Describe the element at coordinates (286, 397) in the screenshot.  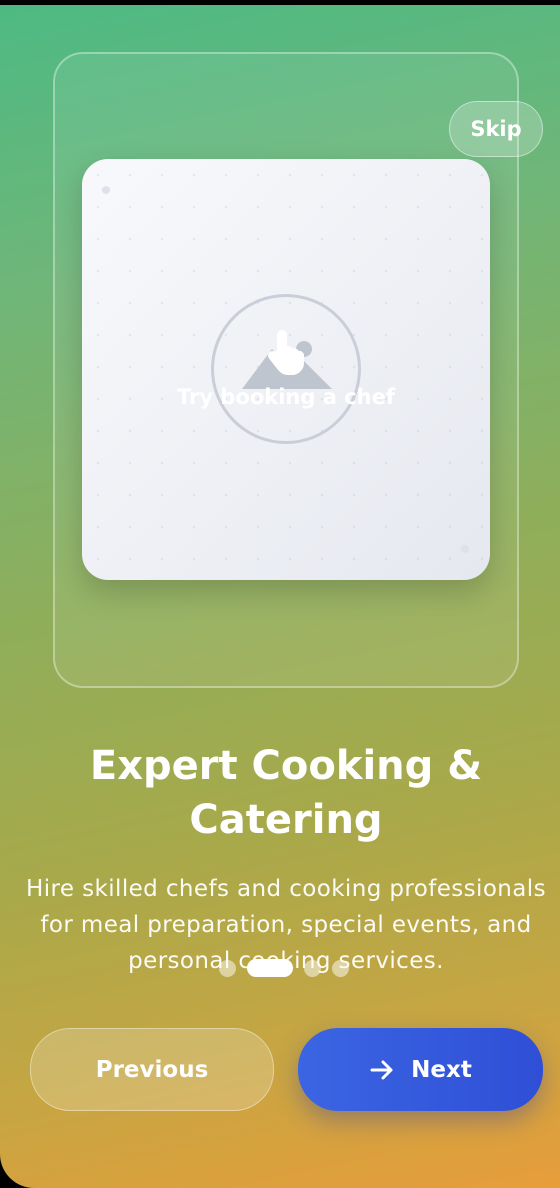
I see `image-hint-text: Try booking a chef` at that location.